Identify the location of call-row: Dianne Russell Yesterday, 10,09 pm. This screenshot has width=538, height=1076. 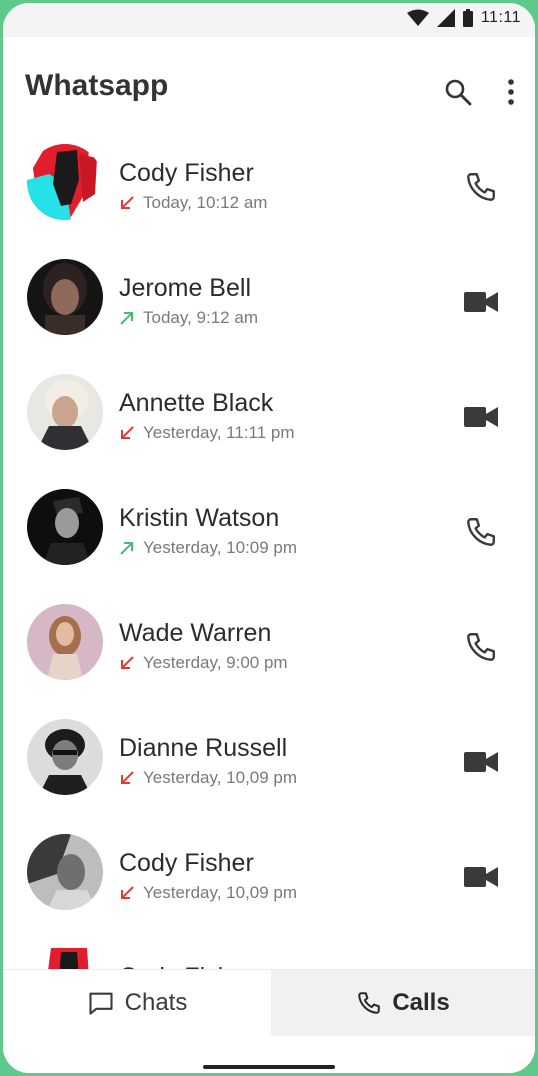
(269, 763).